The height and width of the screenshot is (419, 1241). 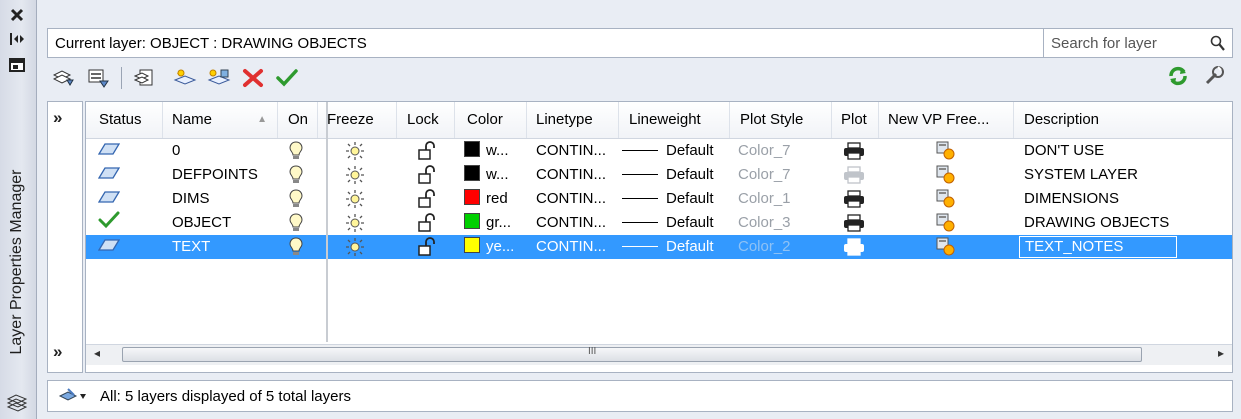 What do you see at coordinates (176, 151) in the screenshot?
I see `layer-name: 0` at bounding box center [176, 151].